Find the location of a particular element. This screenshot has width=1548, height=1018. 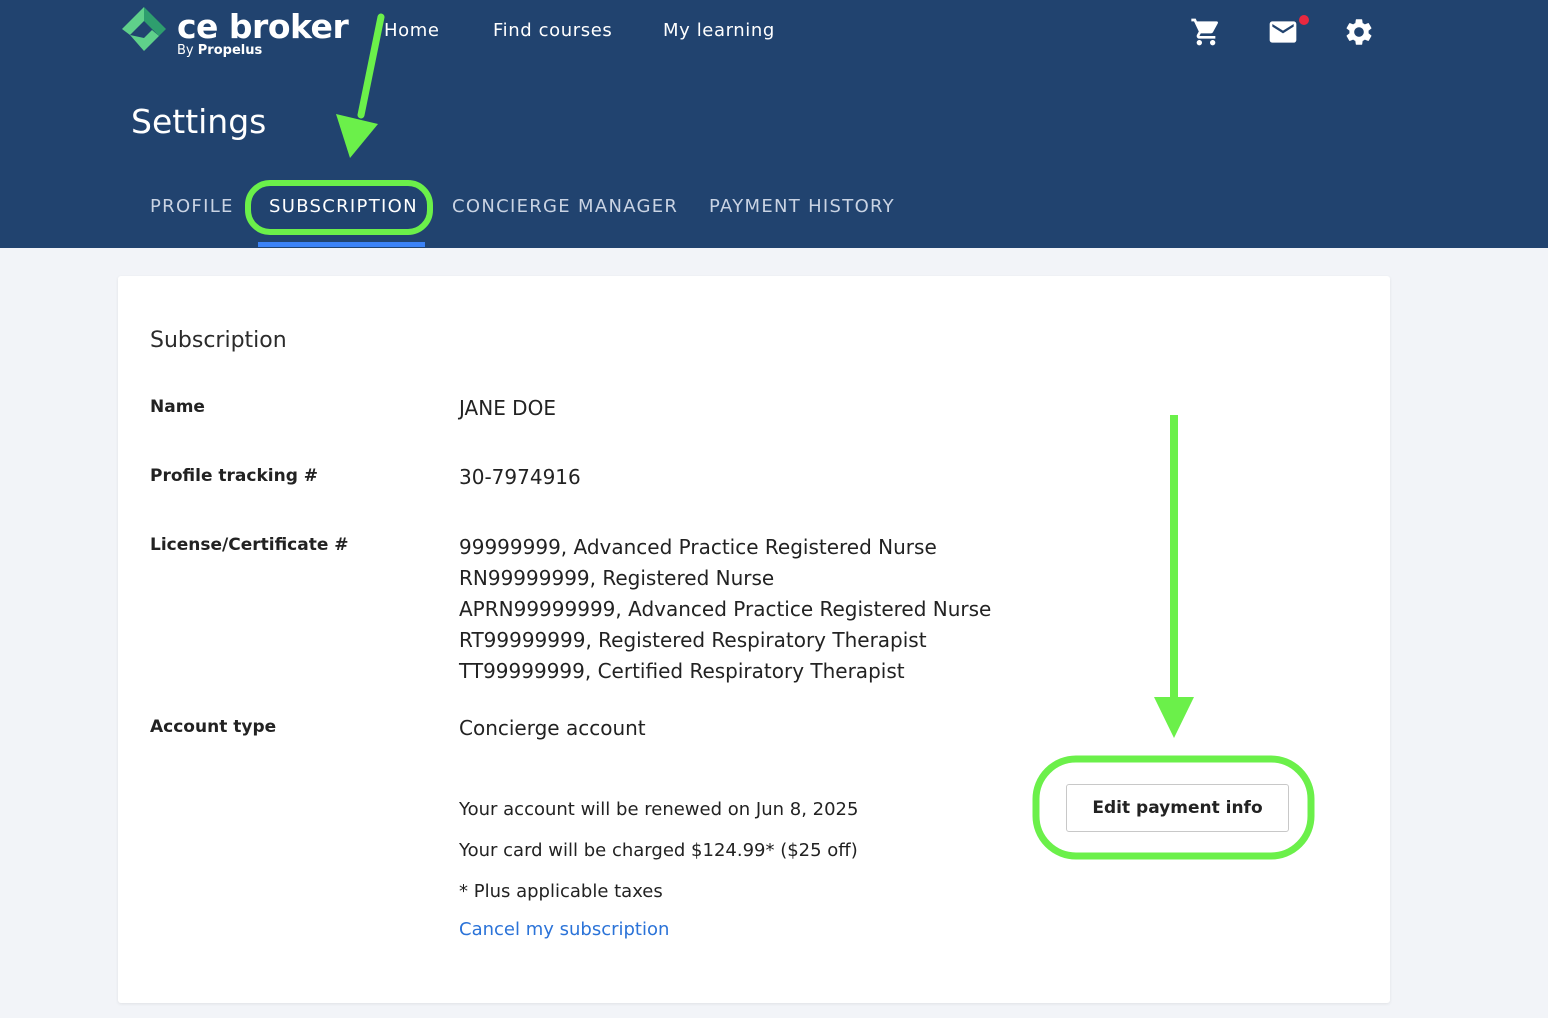

tax-note: * Plus applicable taxes is located at coordinates (561, 891).